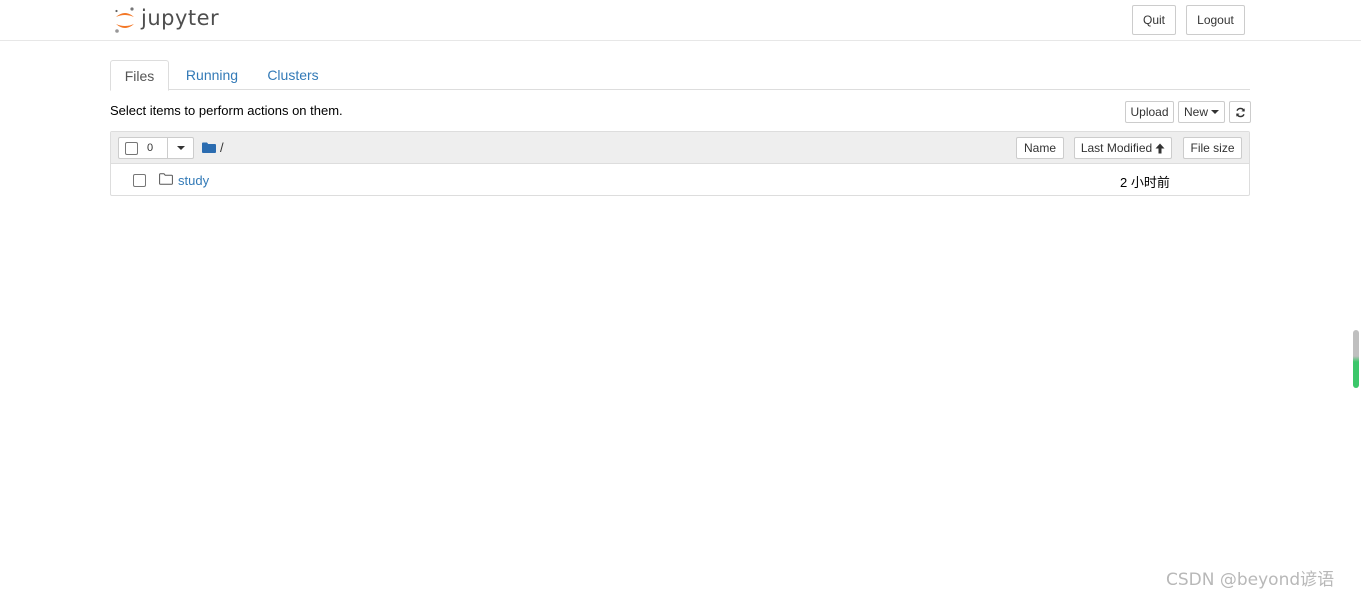  Describe the element at coordinates (680, 75) in the screenshot. I see `tab-bar: Files Running Clusters` at that location.